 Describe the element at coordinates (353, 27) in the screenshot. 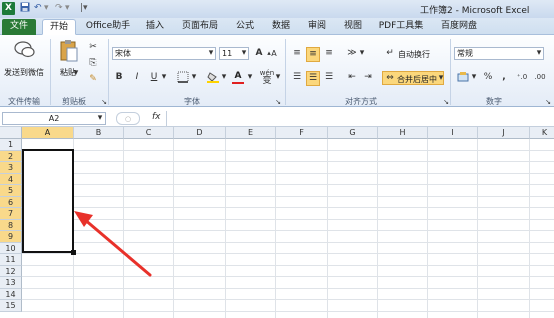

I see `tab-view: 视图` at that location.